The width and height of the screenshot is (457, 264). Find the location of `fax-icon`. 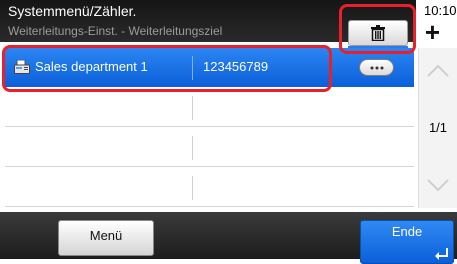

fax-icon is located at coordinates (22, 67).